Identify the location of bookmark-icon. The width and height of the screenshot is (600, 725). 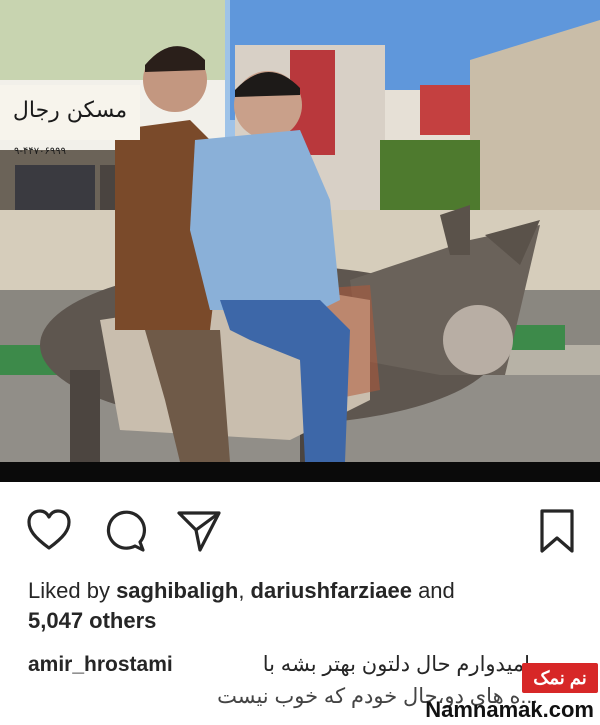
(557, 531).